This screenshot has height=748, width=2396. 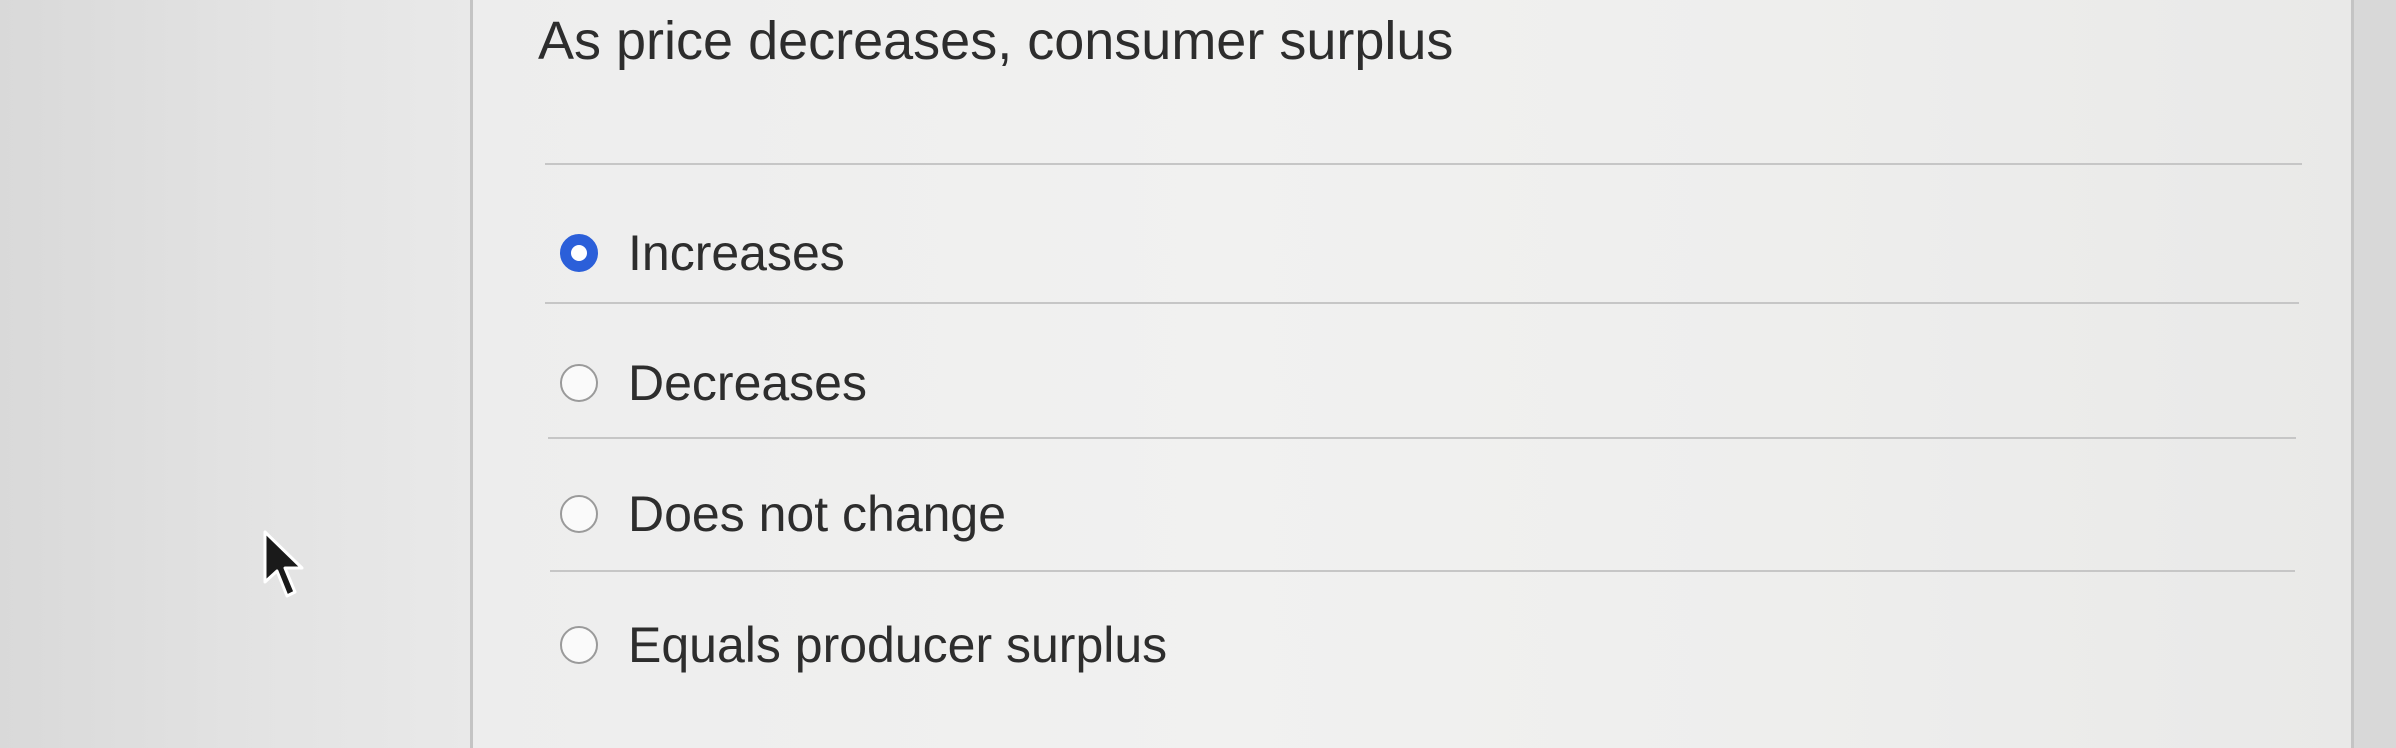 I want to click on option-increases: Increases, so click(x=1410, y=253).